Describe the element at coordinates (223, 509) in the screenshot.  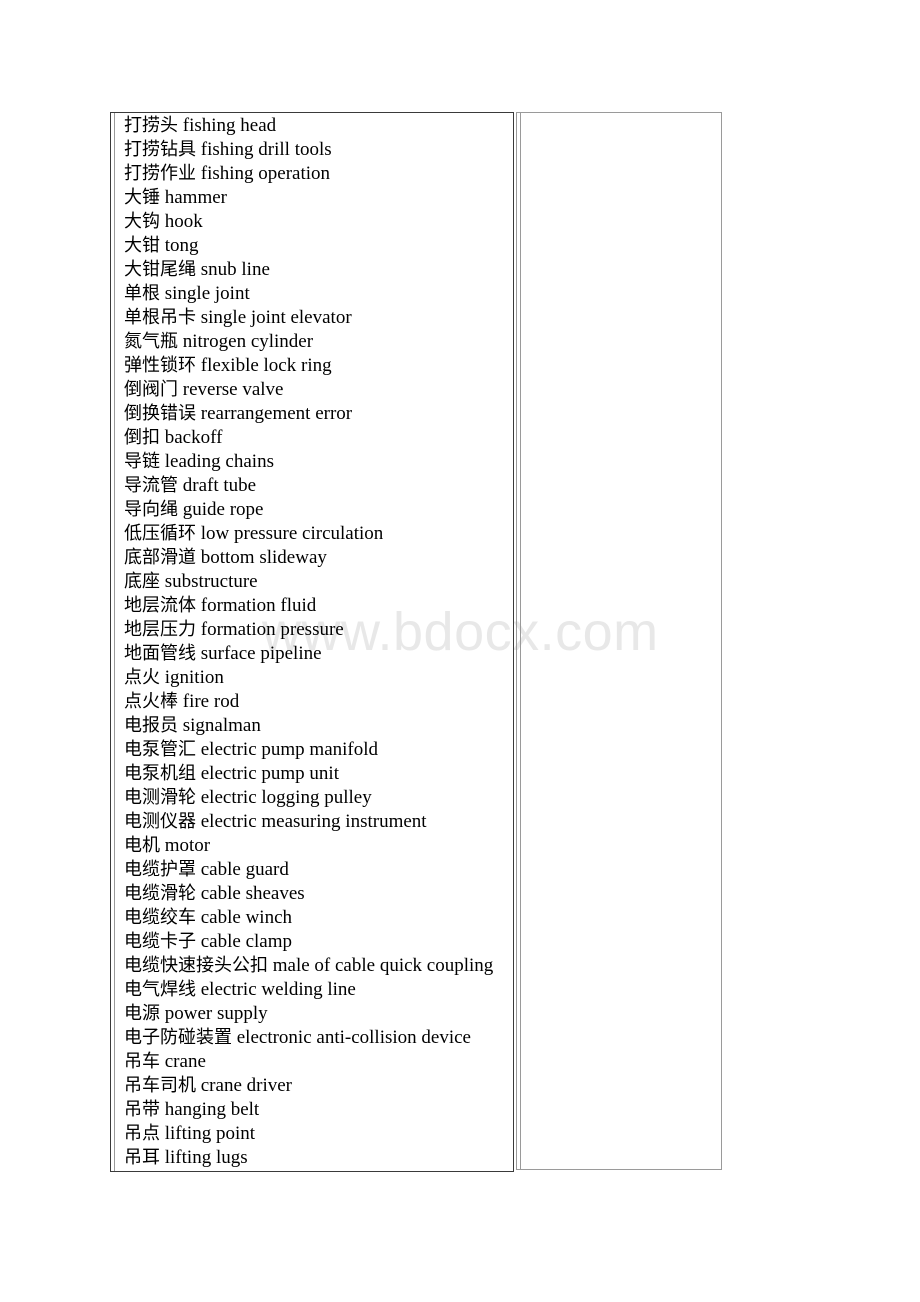
I see `glossary-term-en: guide rope` at that location.